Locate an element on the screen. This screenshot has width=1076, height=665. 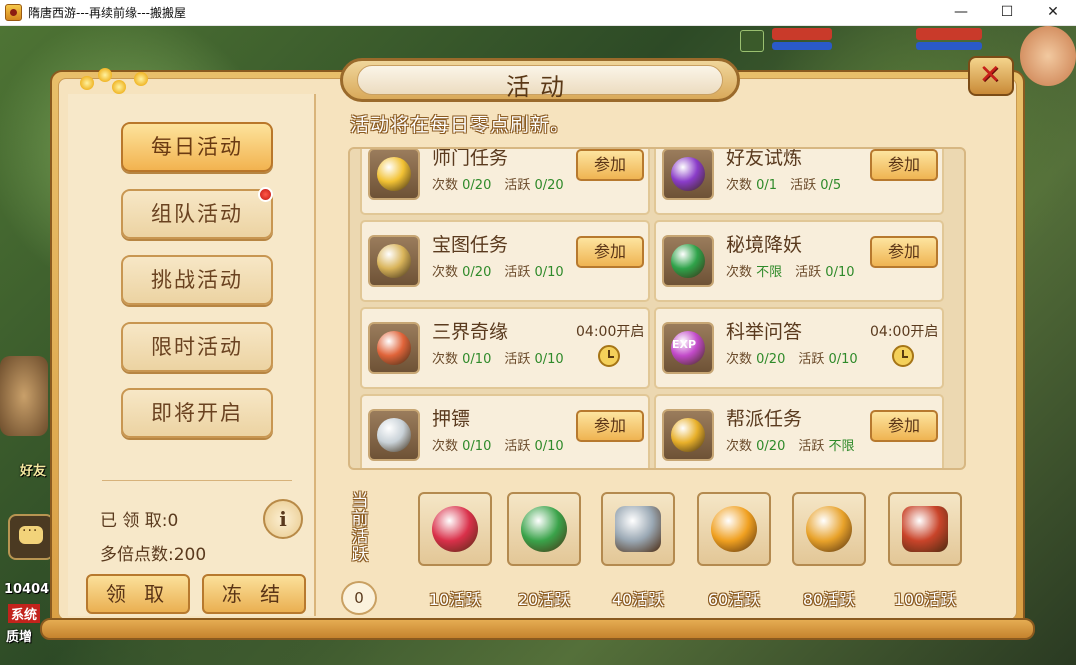
active-value: 0/5 is located at coordinates (831, 185).